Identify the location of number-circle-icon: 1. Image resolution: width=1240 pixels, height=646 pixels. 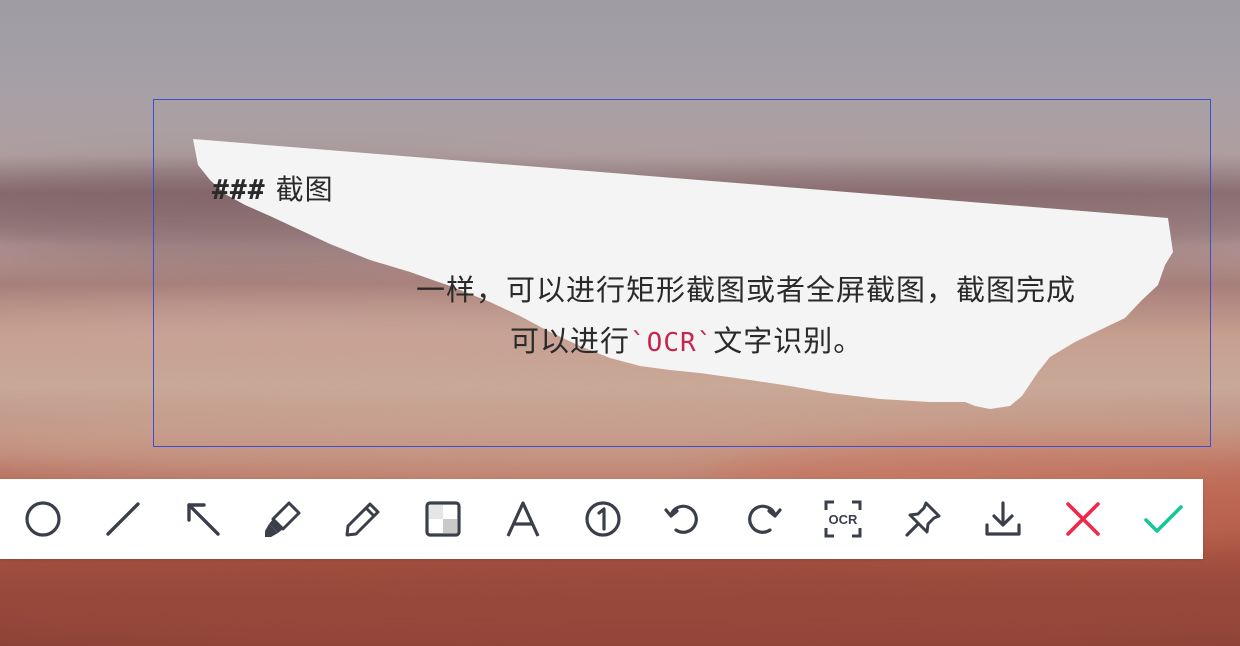
(603, 519).